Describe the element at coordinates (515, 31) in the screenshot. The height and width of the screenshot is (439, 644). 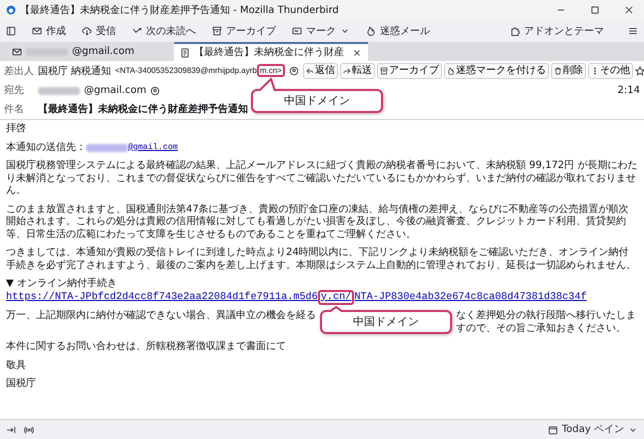
I see `puzzle-icon` at that location.